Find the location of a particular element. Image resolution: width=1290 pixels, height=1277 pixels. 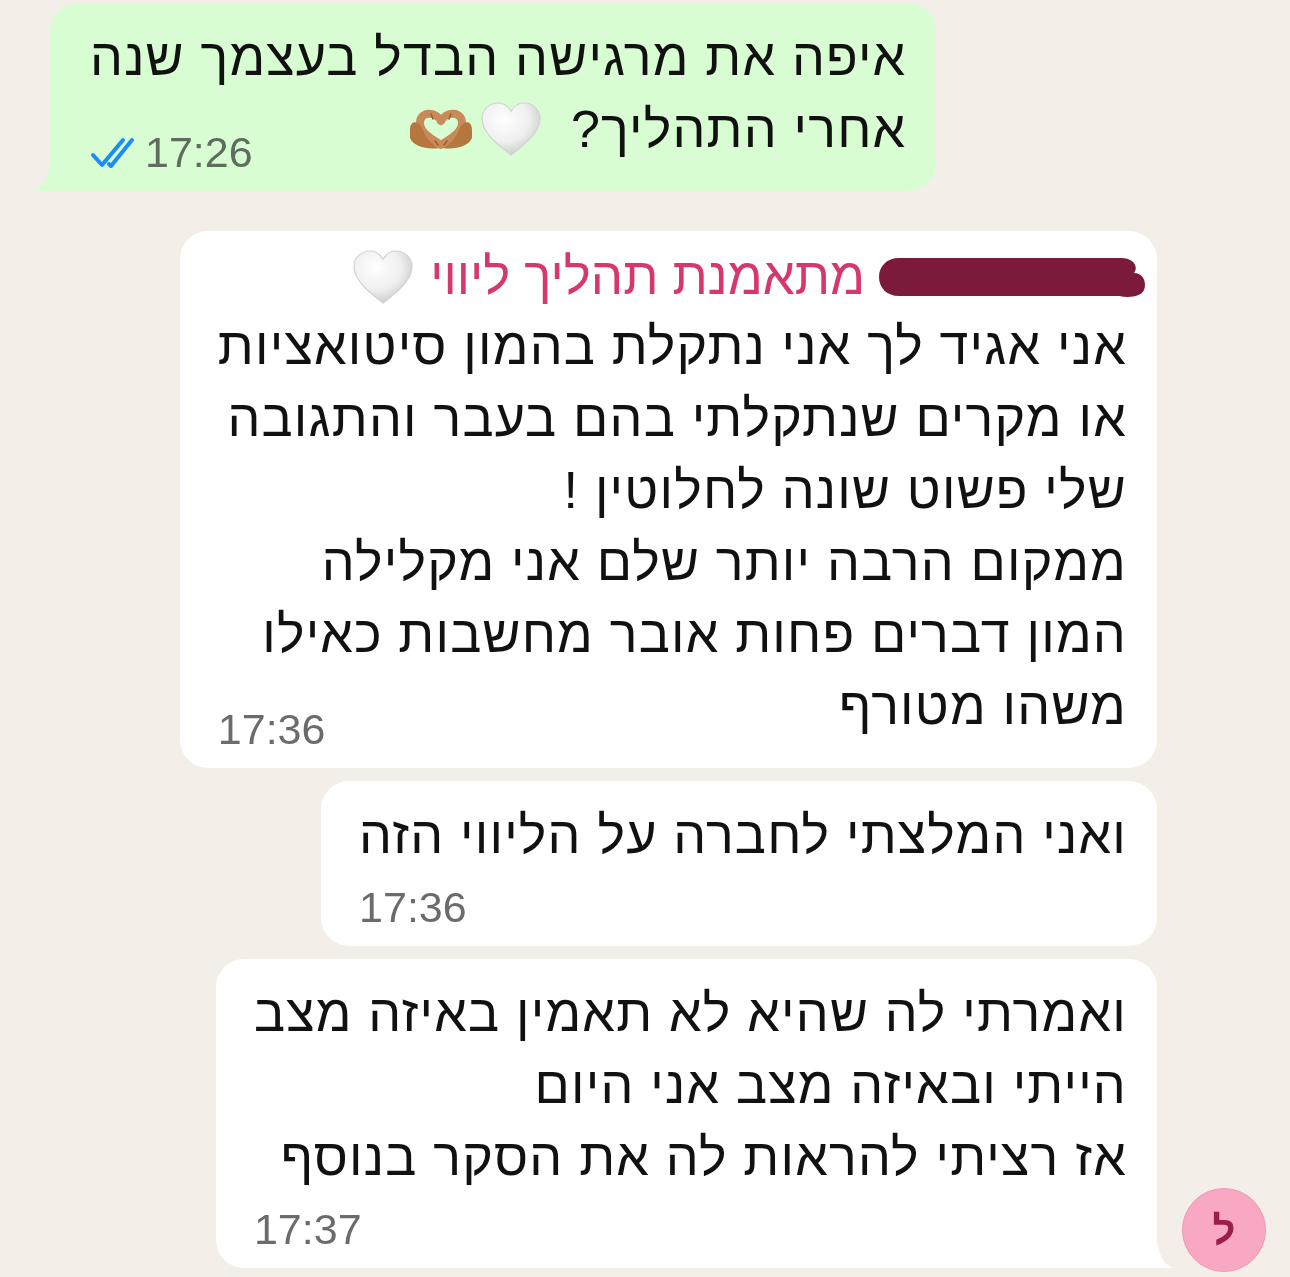

sender-name: מתאמנת תהליך ליווי is located at coordinates (647, 277).